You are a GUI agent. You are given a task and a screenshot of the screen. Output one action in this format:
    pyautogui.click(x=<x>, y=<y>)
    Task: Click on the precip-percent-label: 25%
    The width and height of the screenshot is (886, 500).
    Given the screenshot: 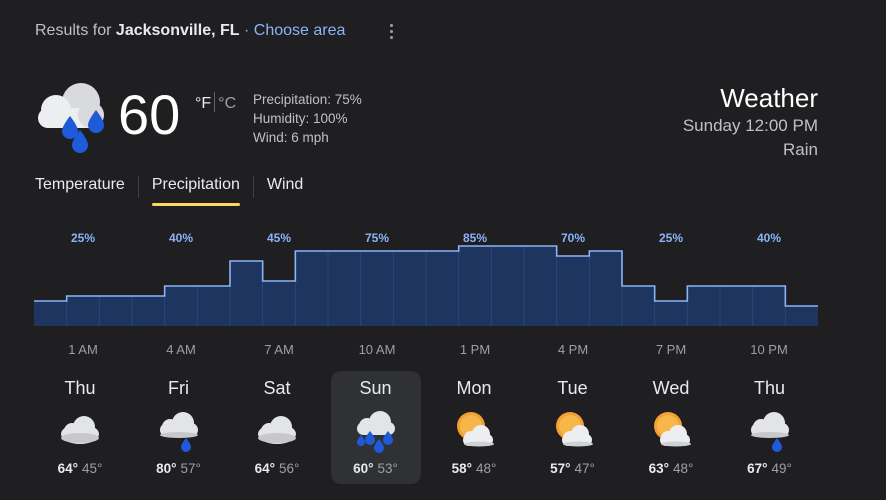 What is the action you would take?
    pyautogui.click(x=83, y=238)
    